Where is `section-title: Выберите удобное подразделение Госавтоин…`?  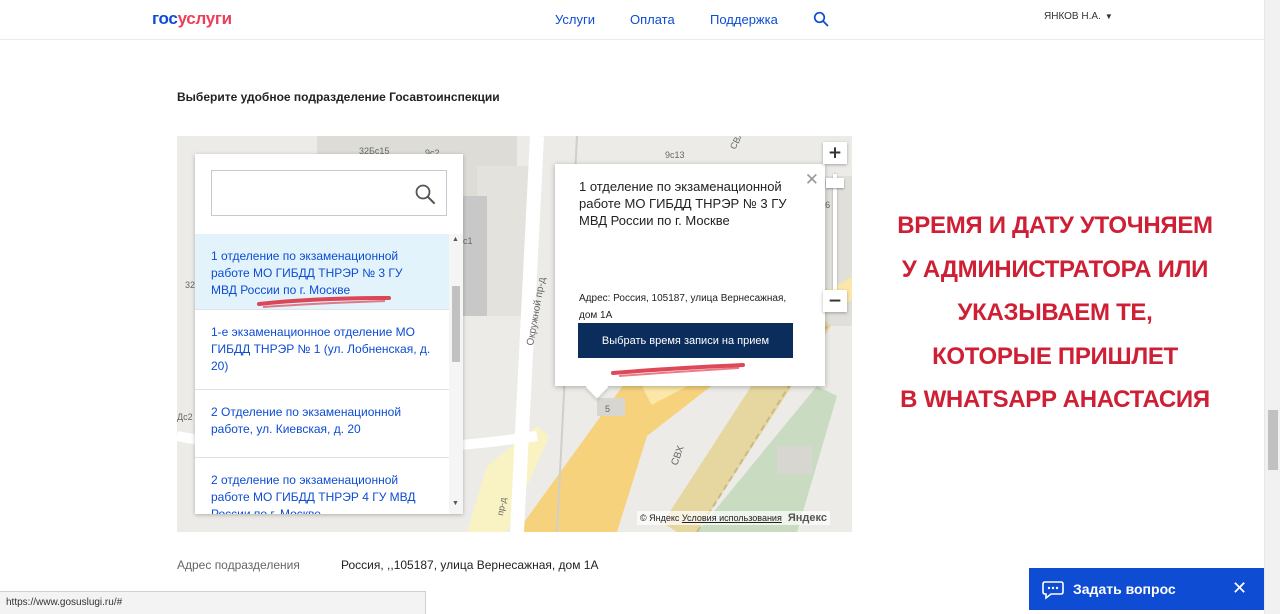
section-title: Выберите удобное подразделение Госавтоин… is located at coordinates (338, 97).